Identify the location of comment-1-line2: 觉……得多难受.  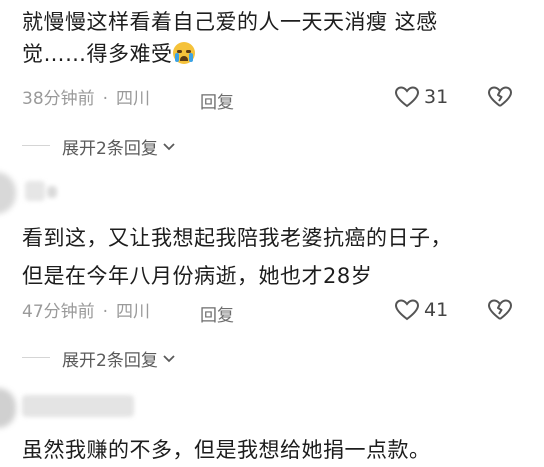
(277, 54).